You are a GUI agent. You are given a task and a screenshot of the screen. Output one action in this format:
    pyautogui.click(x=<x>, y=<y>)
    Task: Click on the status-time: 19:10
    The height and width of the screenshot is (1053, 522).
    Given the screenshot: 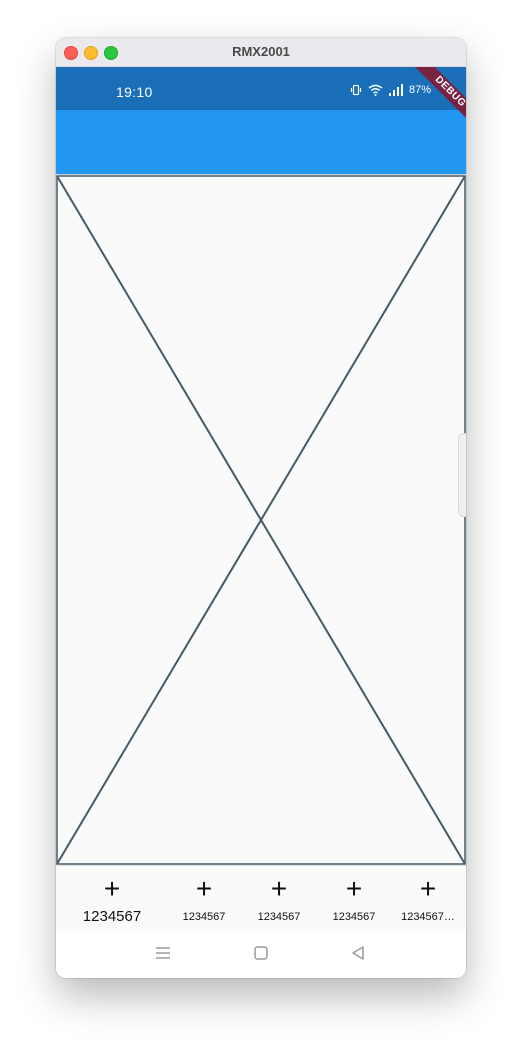 What is the action you would take?
    pyautogui.click(x=134, y=92)
    